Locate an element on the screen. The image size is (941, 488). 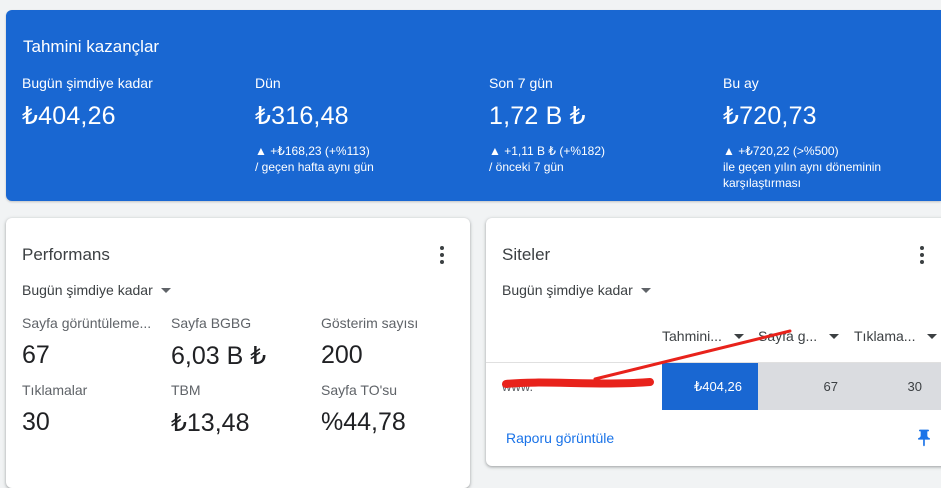
red-annotation-scribble is located at coordinates (647, 358).